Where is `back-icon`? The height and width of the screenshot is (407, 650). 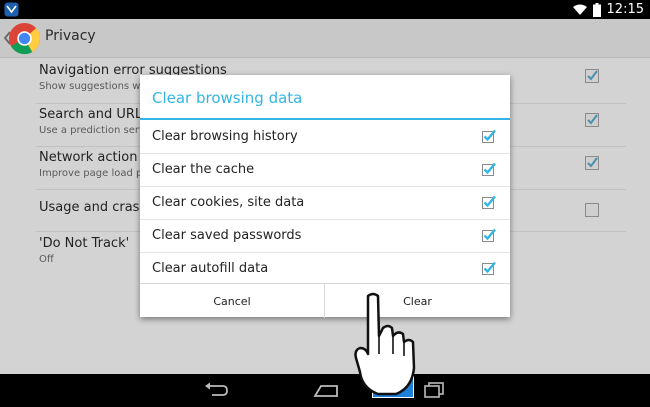
back-icon is located at coordinates (216, 390).